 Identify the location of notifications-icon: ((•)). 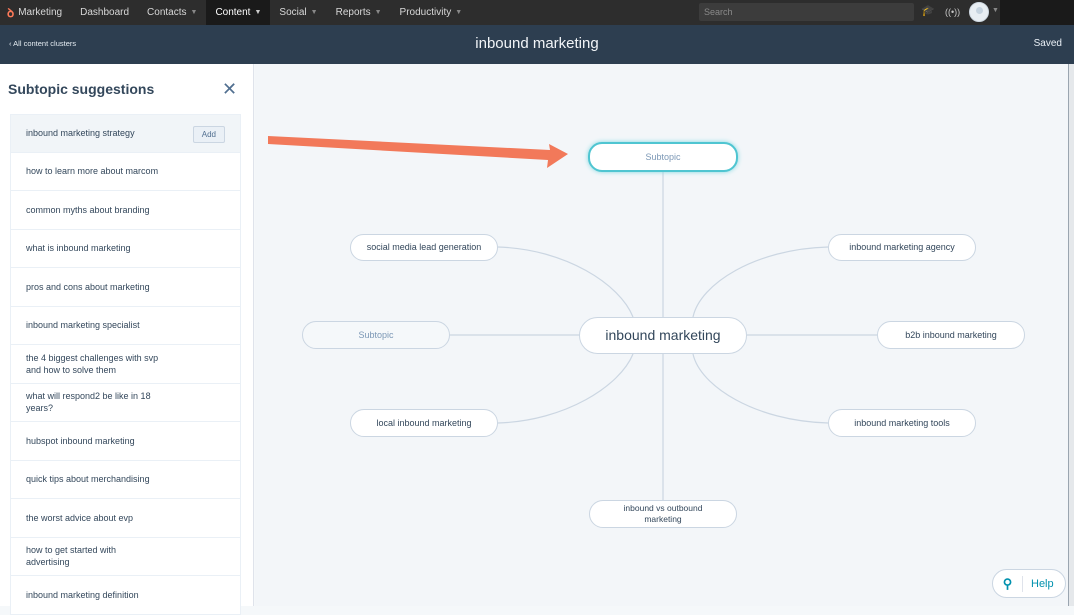
(952, 12).